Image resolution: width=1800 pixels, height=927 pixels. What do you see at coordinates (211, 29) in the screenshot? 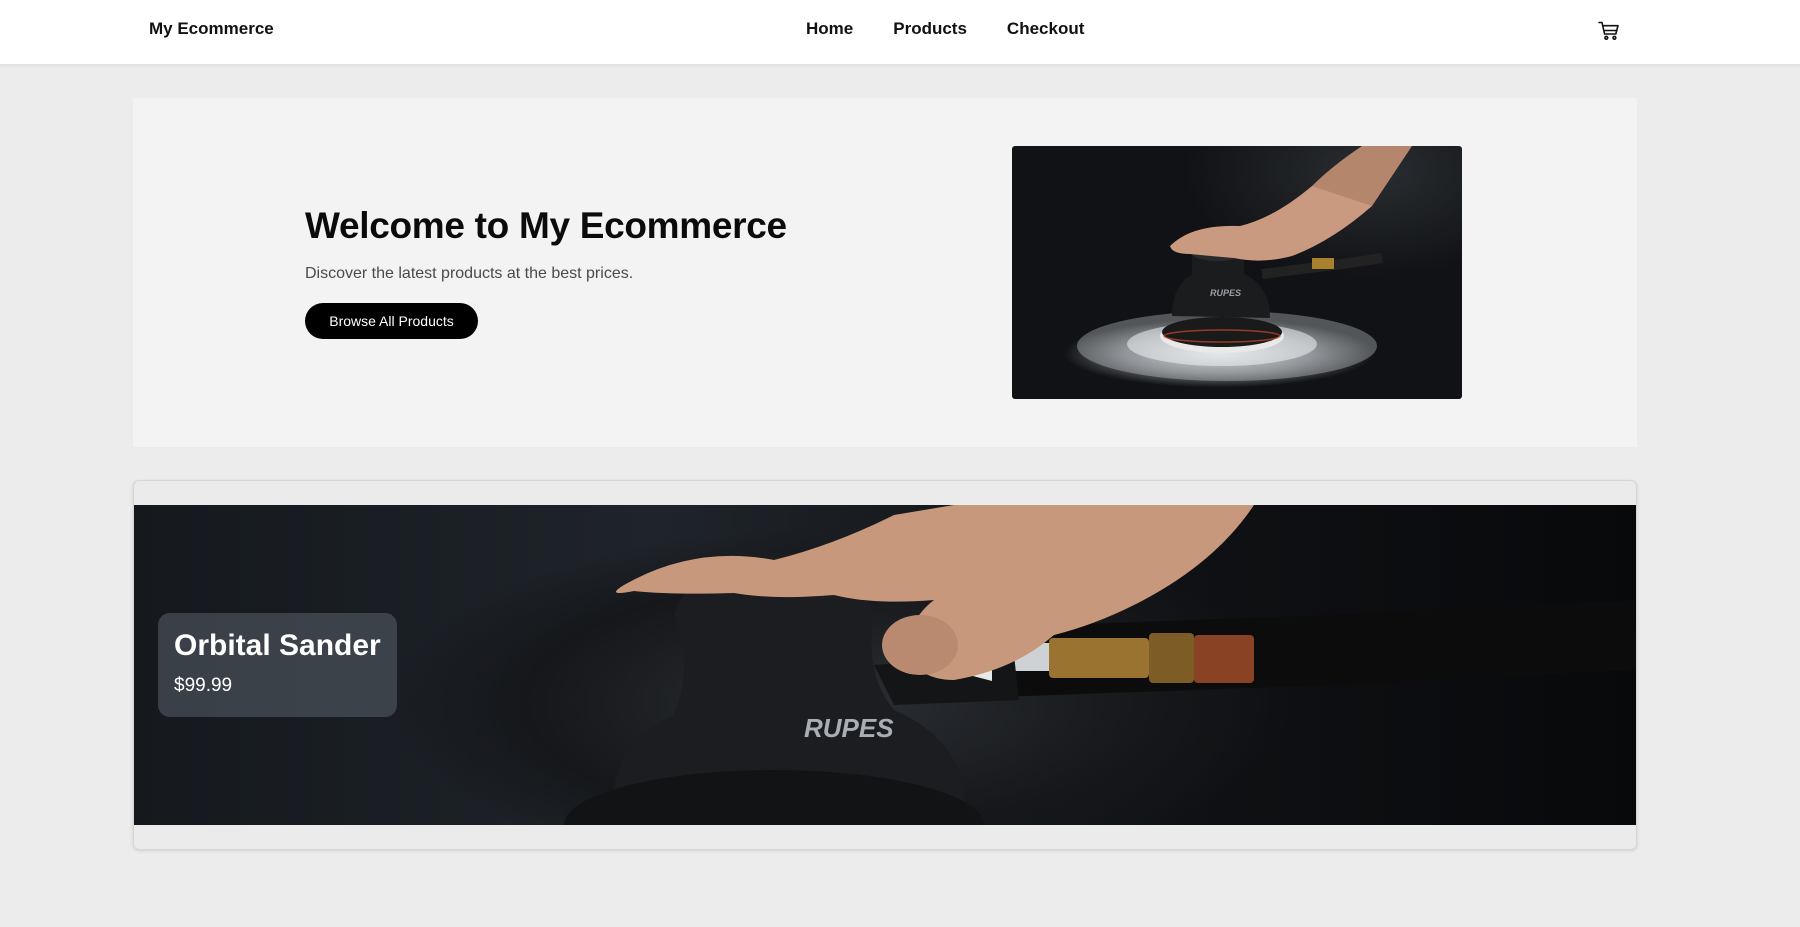
I see `brand-link: My Ecommerce` at bounding box center [211, 29].